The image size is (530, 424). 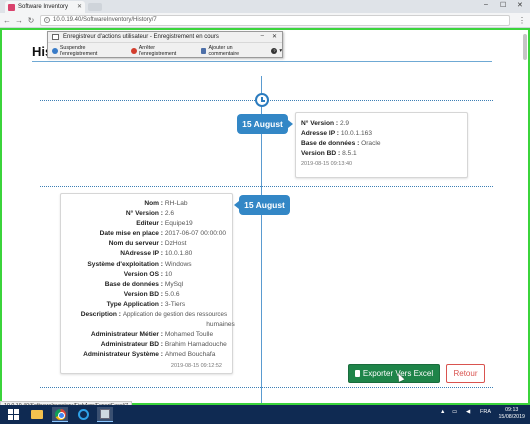 I want to click on volume-icon: ◀, so click(x=468, y=412).